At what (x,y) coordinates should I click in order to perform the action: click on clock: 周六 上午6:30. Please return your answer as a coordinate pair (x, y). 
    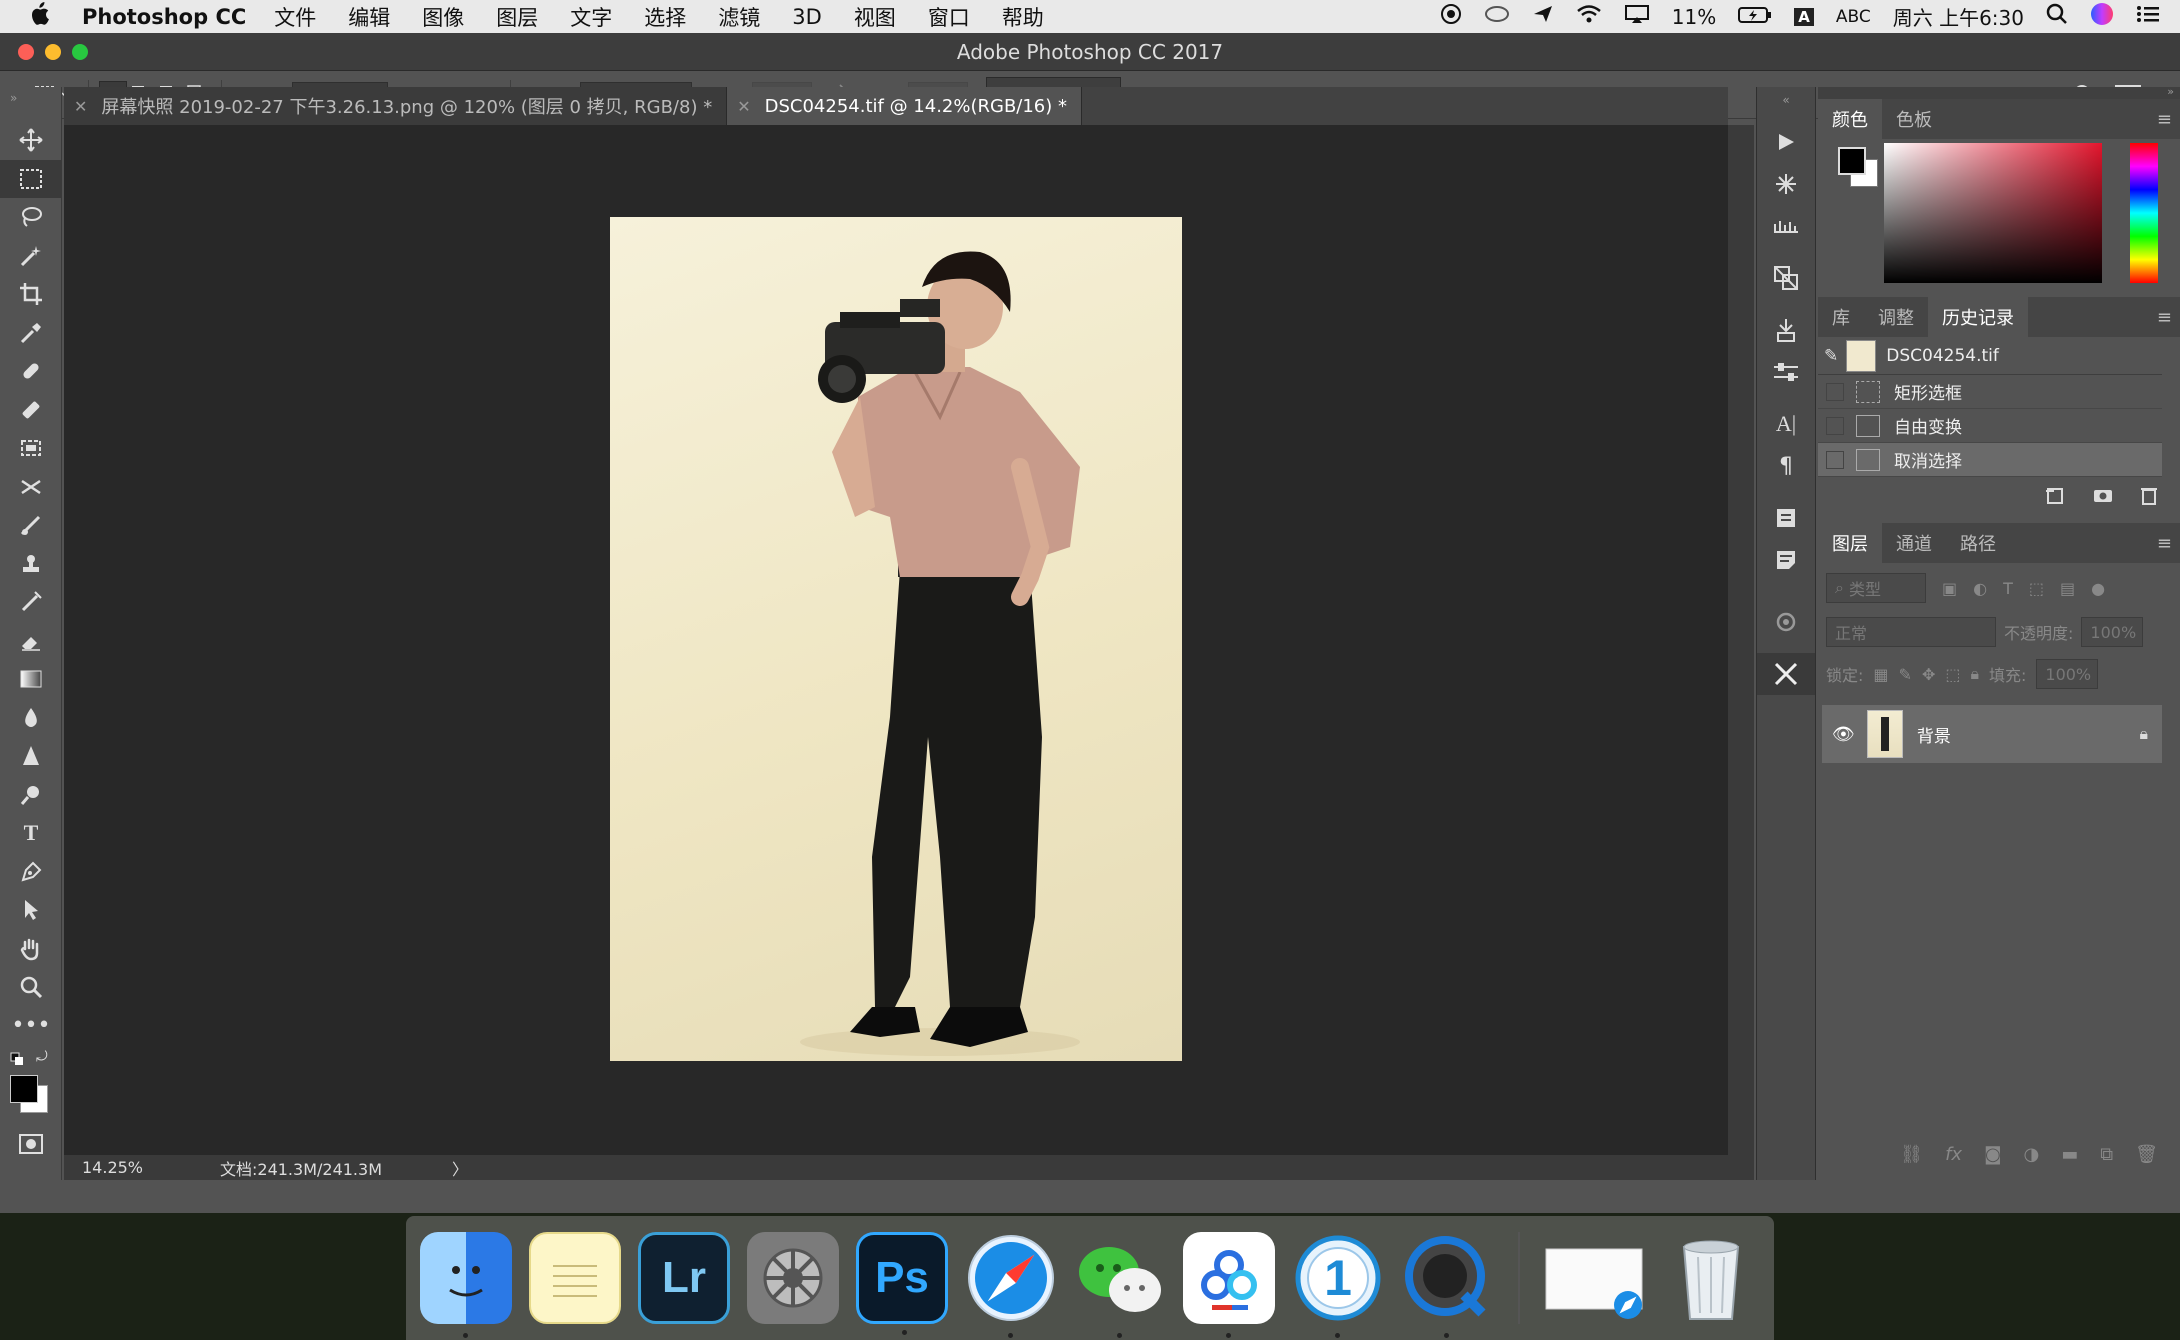
    Looking at the image, I should click on (1958, 16).